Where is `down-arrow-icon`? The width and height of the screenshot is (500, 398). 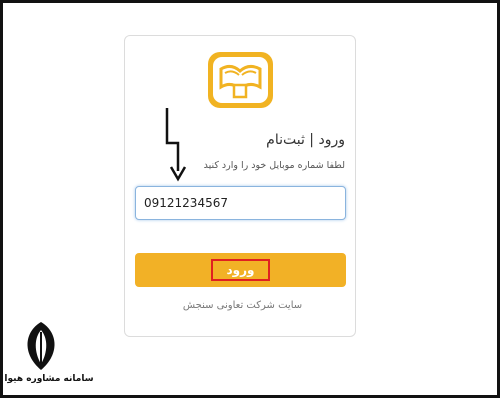 down-arrow-icon is located at coordinates (176, 145).